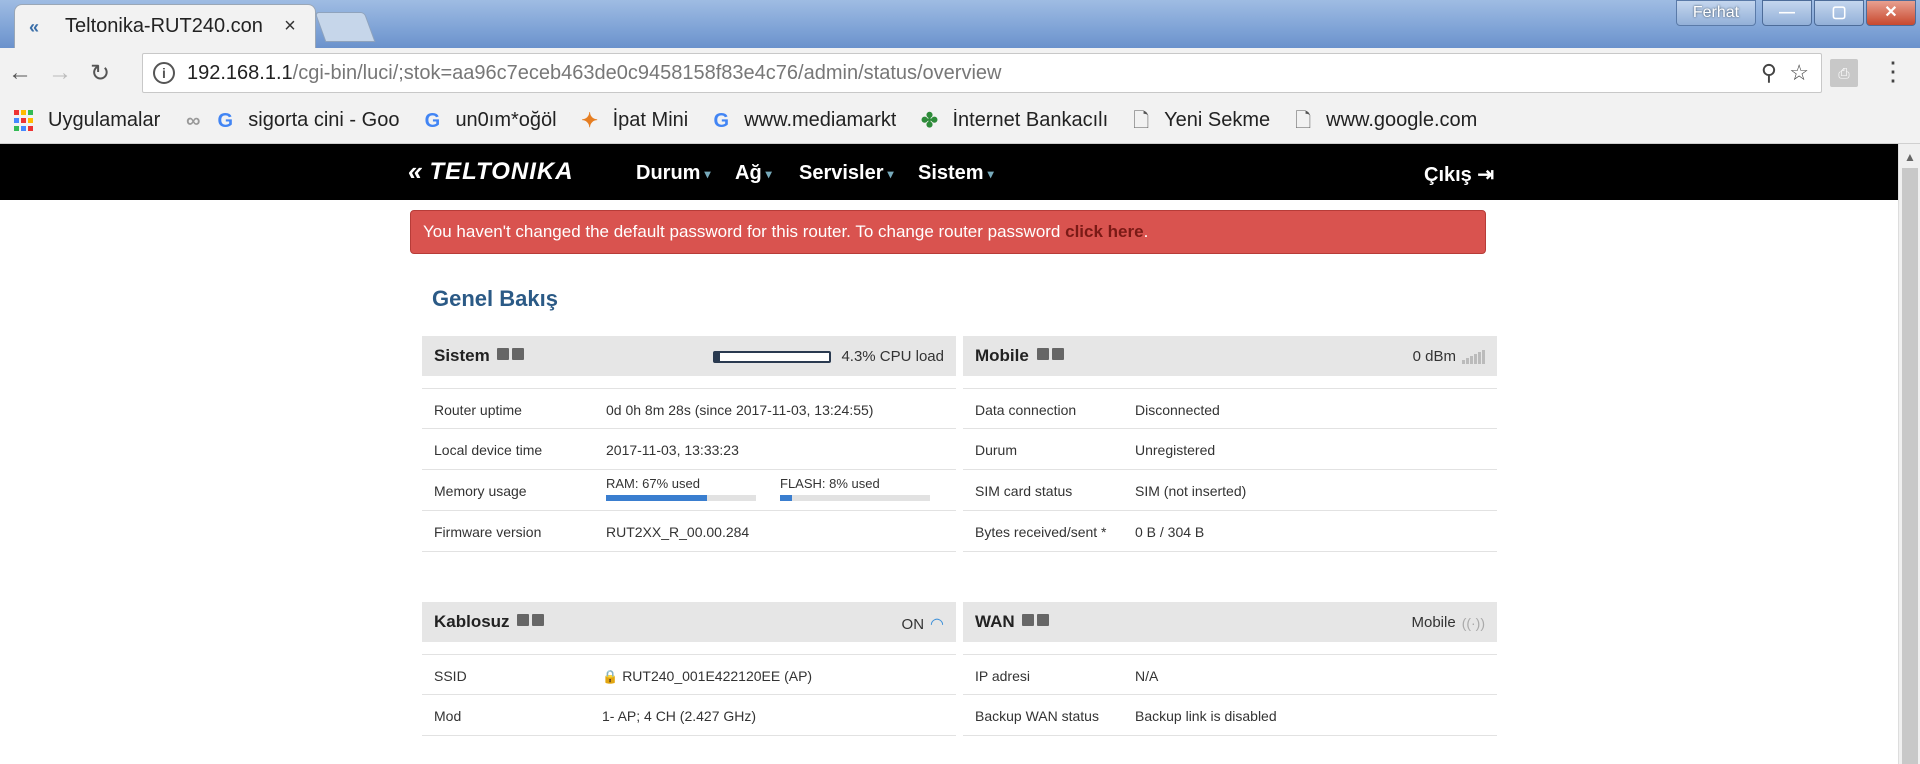 This screenshot has height=764, width=1920. What do you see at coordinates (892, 356) in the screenshot?
I see `cpu-load-label: 4.3% CPU load` at bounding box center [892, 356].